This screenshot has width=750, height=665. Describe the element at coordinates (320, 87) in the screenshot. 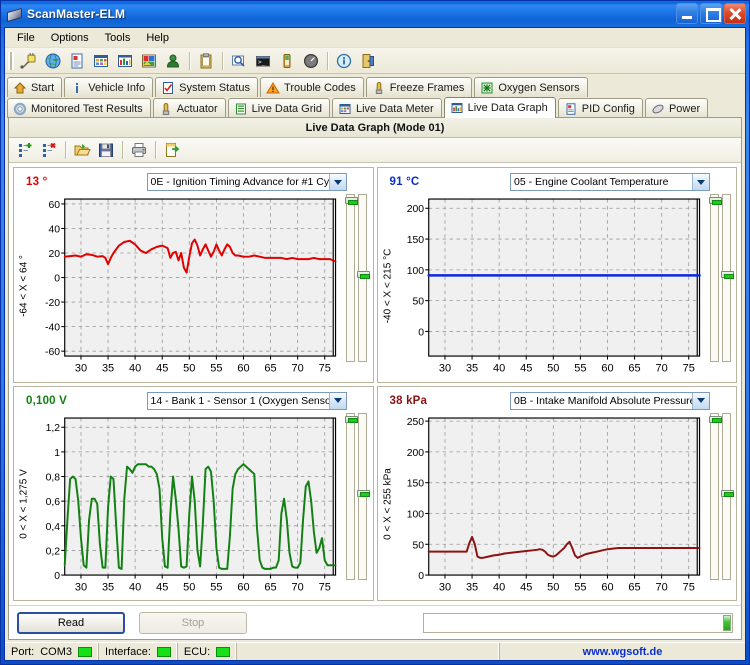

I see `tab-label: Trouble Codes` at that location.